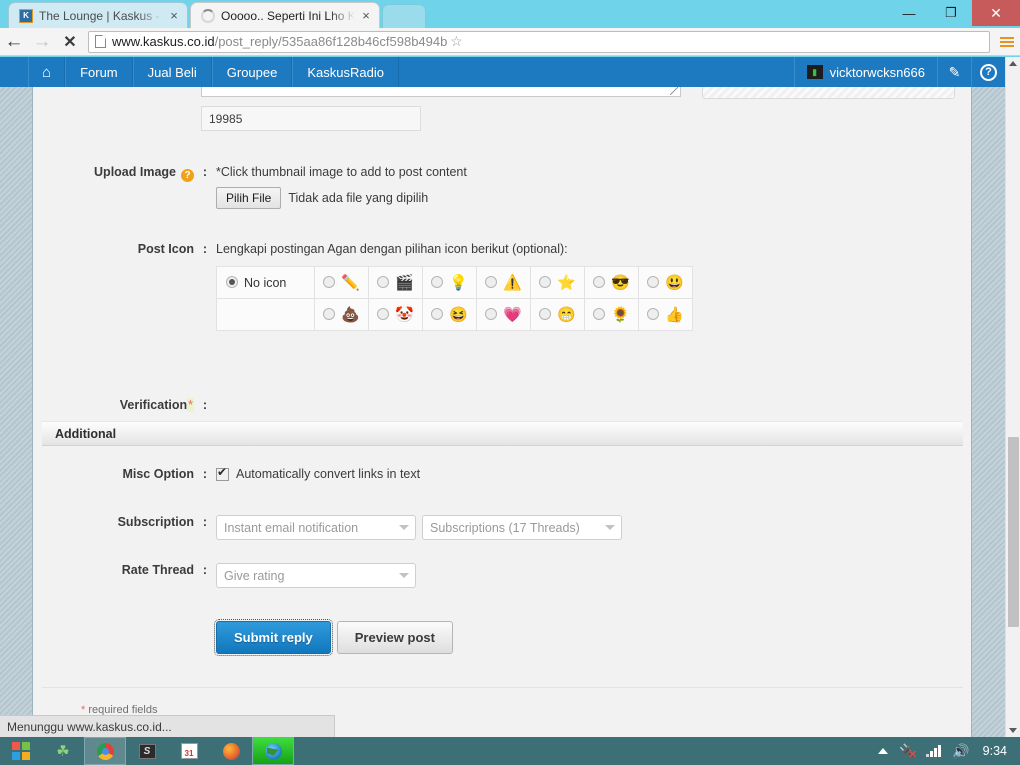 The width and height of the screenshot is (1020, 765). What do you see at coordinates (99, 72) in the screenshot?
I see `nav-item-forum: Forum` at bounding box center [99, 72].